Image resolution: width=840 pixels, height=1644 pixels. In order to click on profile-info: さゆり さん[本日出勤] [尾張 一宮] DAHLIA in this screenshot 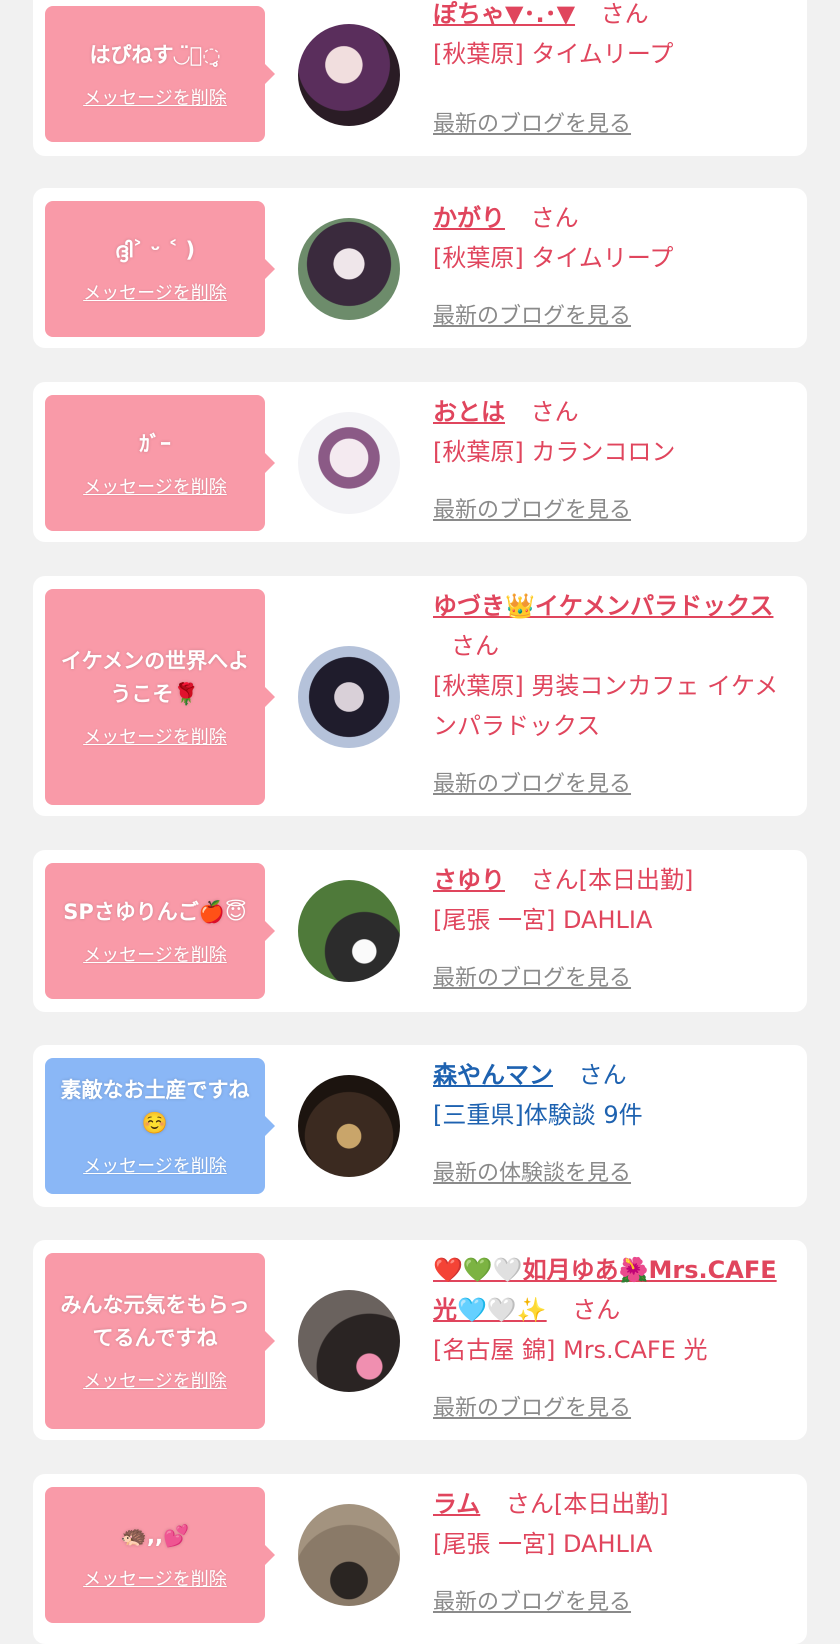, I will do `click(612, 900)`.